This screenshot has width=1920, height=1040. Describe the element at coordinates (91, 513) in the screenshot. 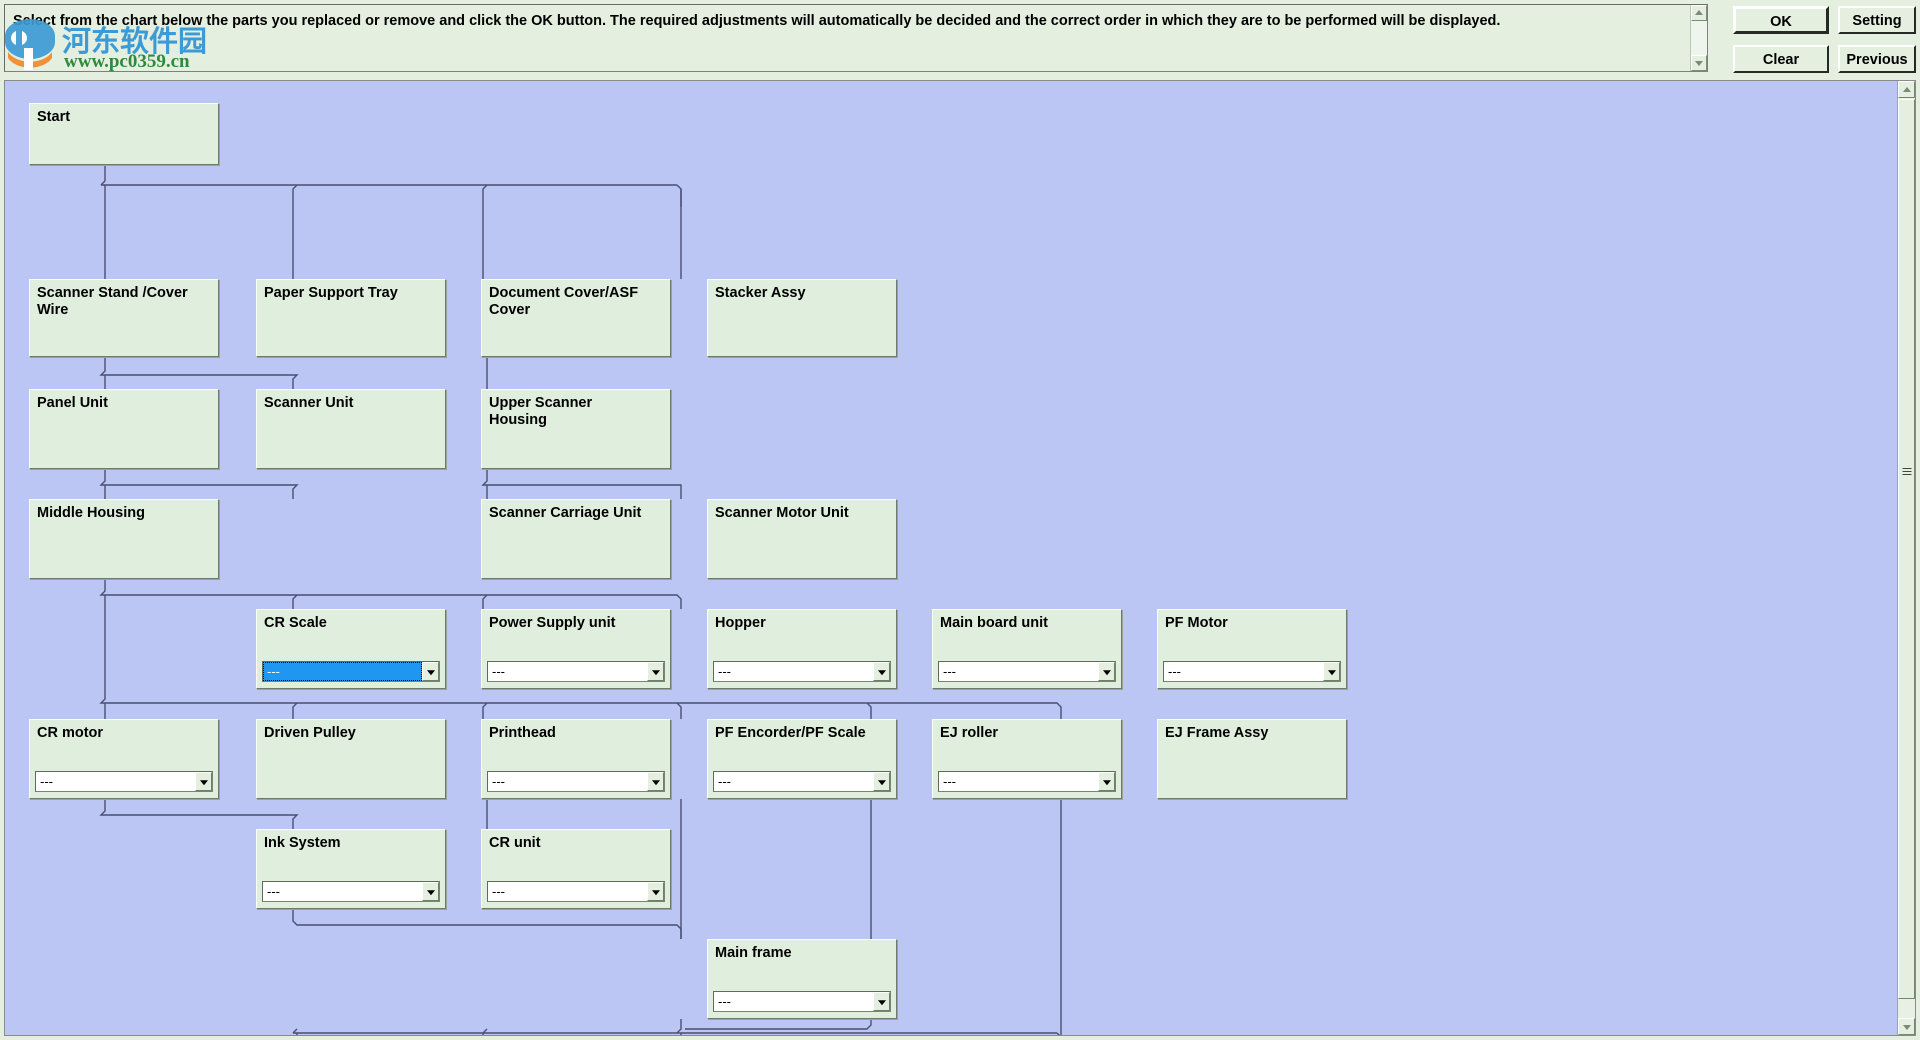

I see `chart-node-label: Middle Housing` at that location.